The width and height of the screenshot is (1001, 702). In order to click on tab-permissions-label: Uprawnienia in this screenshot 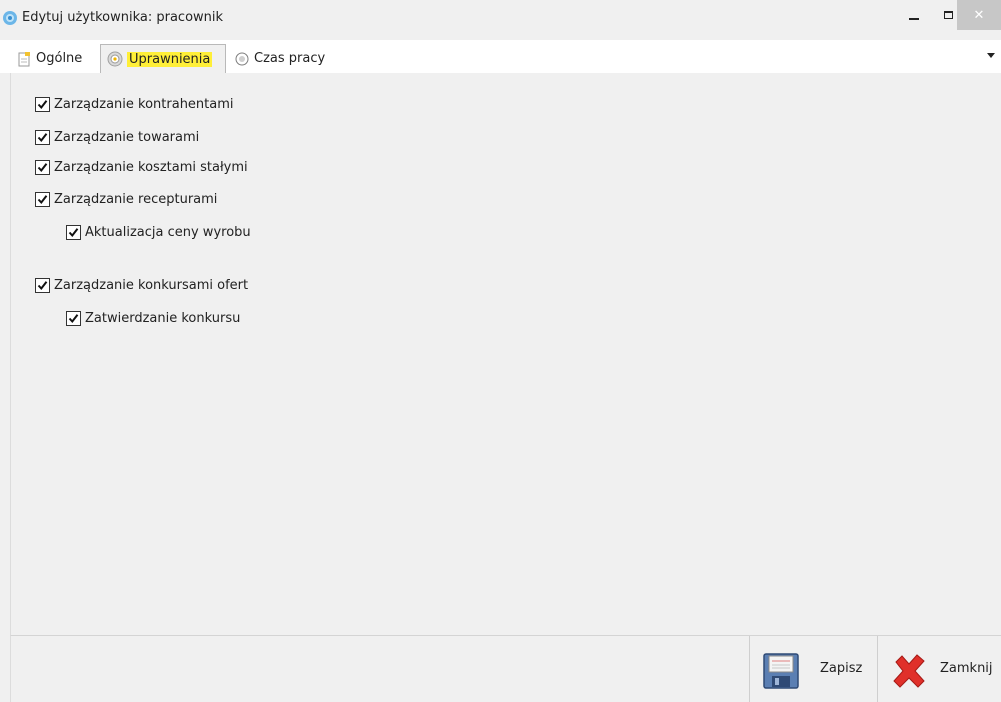, I will do `click(170, 59)`.